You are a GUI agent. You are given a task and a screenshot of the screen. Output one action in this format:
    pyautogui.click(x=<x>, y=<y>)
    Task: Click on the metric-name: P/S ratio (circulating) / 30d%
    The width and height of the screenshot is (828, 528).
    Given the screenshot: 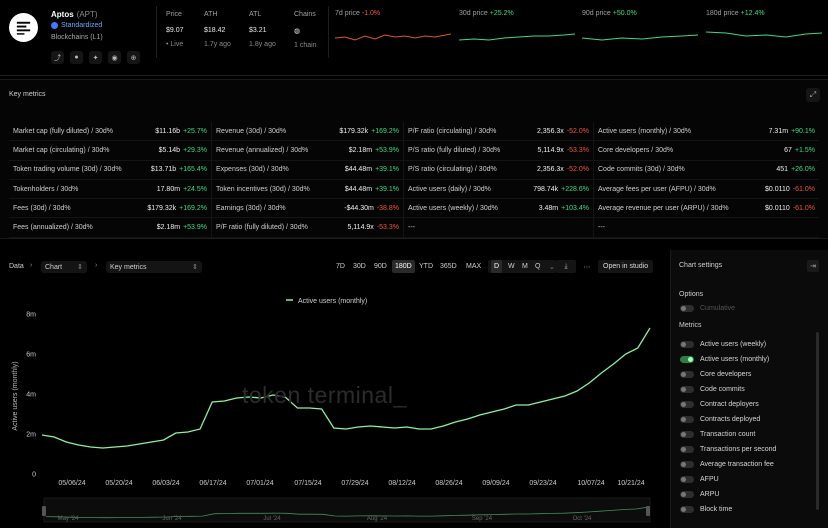 What is the action you would take?
    pyautogui.click(x=452, y=170)
    